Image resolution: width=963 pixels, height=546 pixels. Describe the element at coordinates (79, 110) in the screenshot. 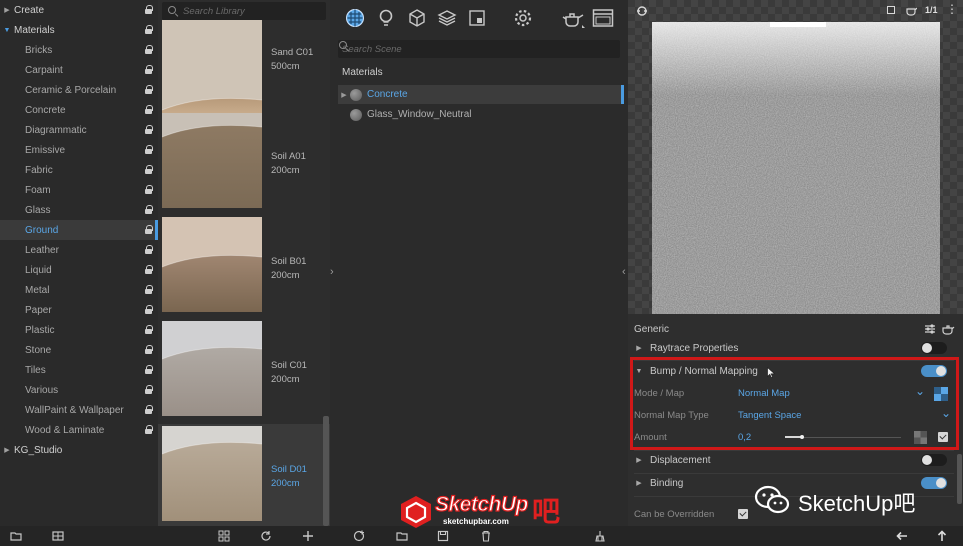

I see `tree-item-concrete: Concrete` at that location.